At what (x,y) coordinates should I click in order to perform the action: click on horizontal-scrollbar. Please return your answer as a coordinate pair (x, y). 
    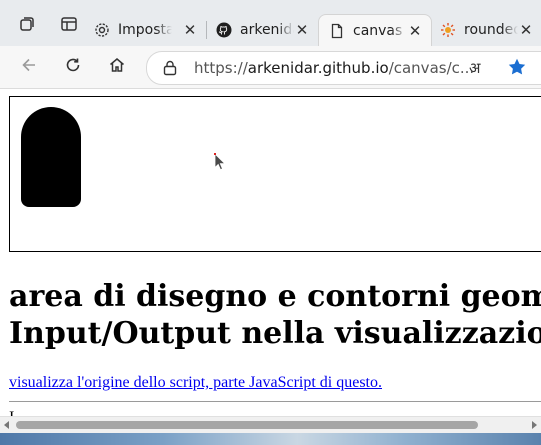
    Looking at the image, I should click on (270, 424).